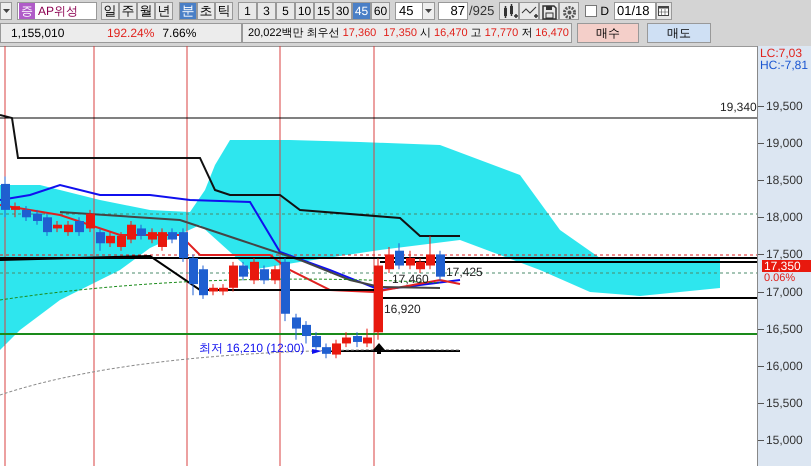  I want to click on interval-tab: 초, so click(206, 11).